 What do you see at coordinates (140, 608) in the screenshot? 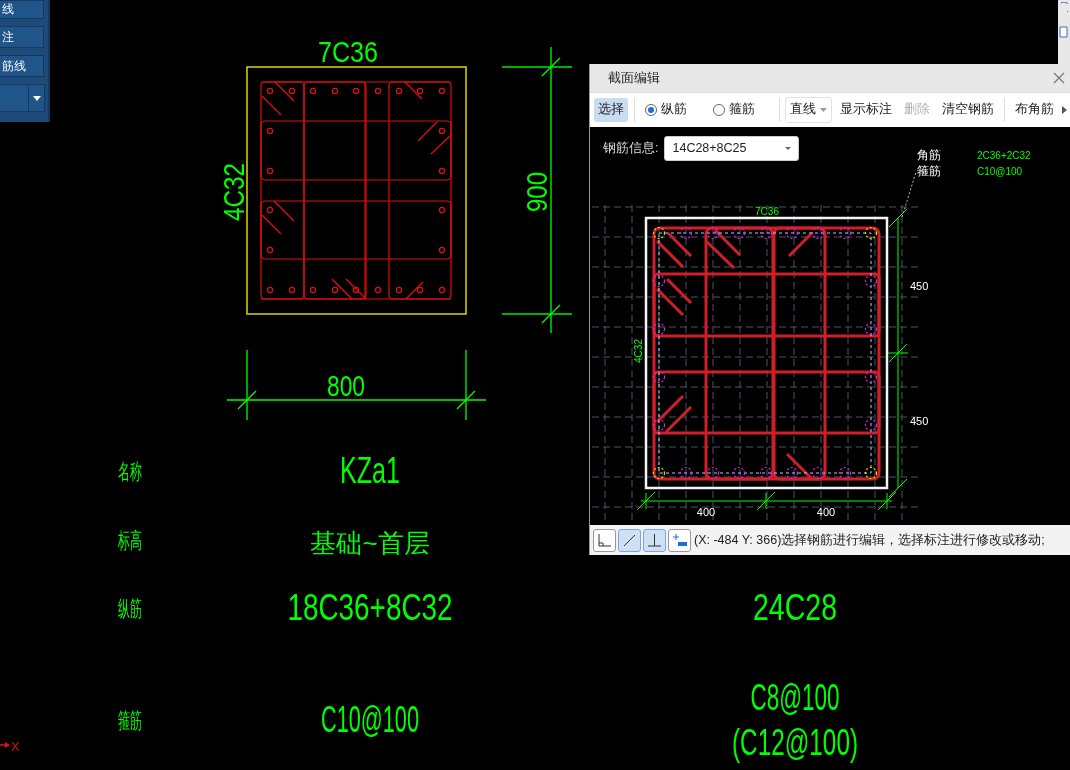
I see `schedule-label: 纵筋` at bounding box center [140, 608].